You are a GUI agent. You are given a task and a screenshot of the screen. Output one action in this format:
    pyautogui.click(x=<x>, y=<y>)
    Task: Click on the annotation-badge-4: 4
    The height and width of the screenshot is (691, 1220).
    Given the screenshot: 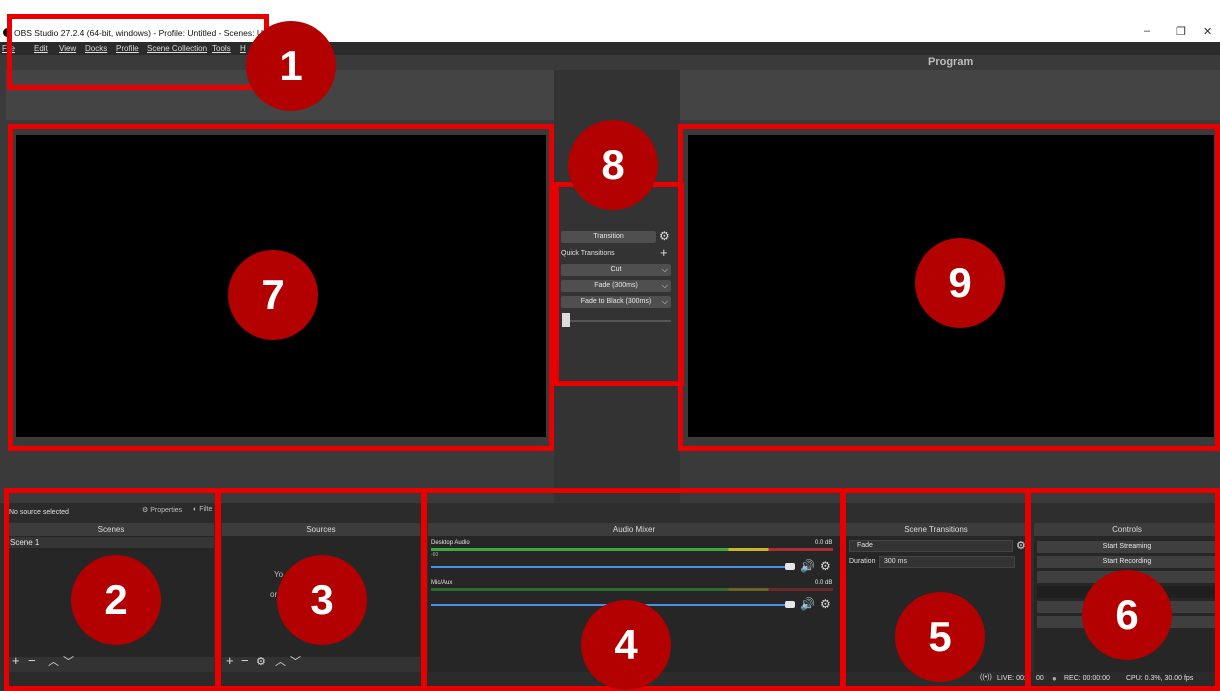 What is the action you would take?
    pyautogui.click(x=626, y=645)
    